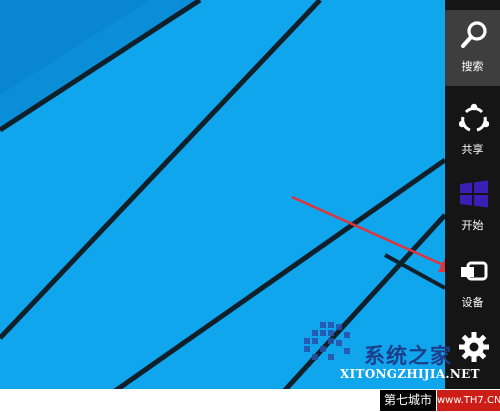 This screenshot has width=500, height=412. What do you see at coordinates (408, 356) in the screenshot?
I see `watermark-title: 系统之家` at bounding box center [408, 356].